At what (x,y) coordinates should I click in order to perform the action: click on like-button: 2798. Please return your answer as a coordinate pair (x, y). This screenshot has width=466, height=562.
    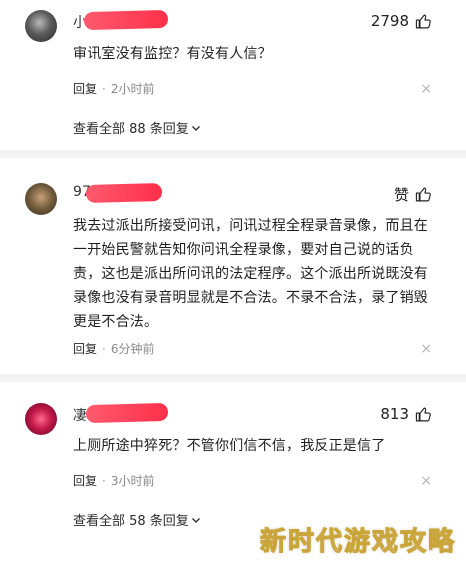
    Looking at the image, I should click on (401, 21).